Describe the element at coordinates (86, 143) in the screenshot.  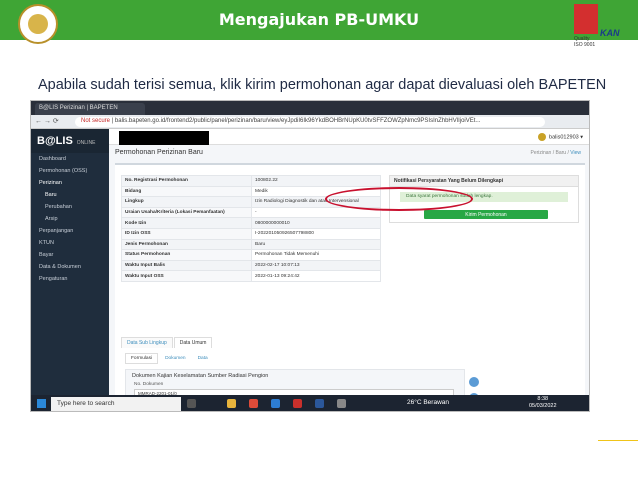
I see `brand-sub: ONLINE` at that location.